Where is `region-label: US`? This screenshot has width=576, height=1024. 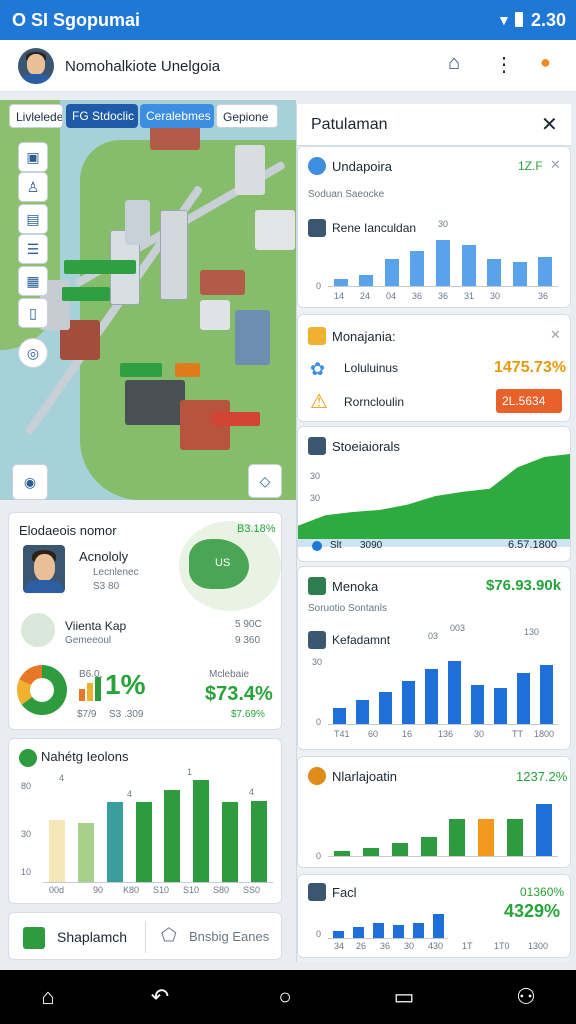 region-label: US is located at coordinates (223, 563).